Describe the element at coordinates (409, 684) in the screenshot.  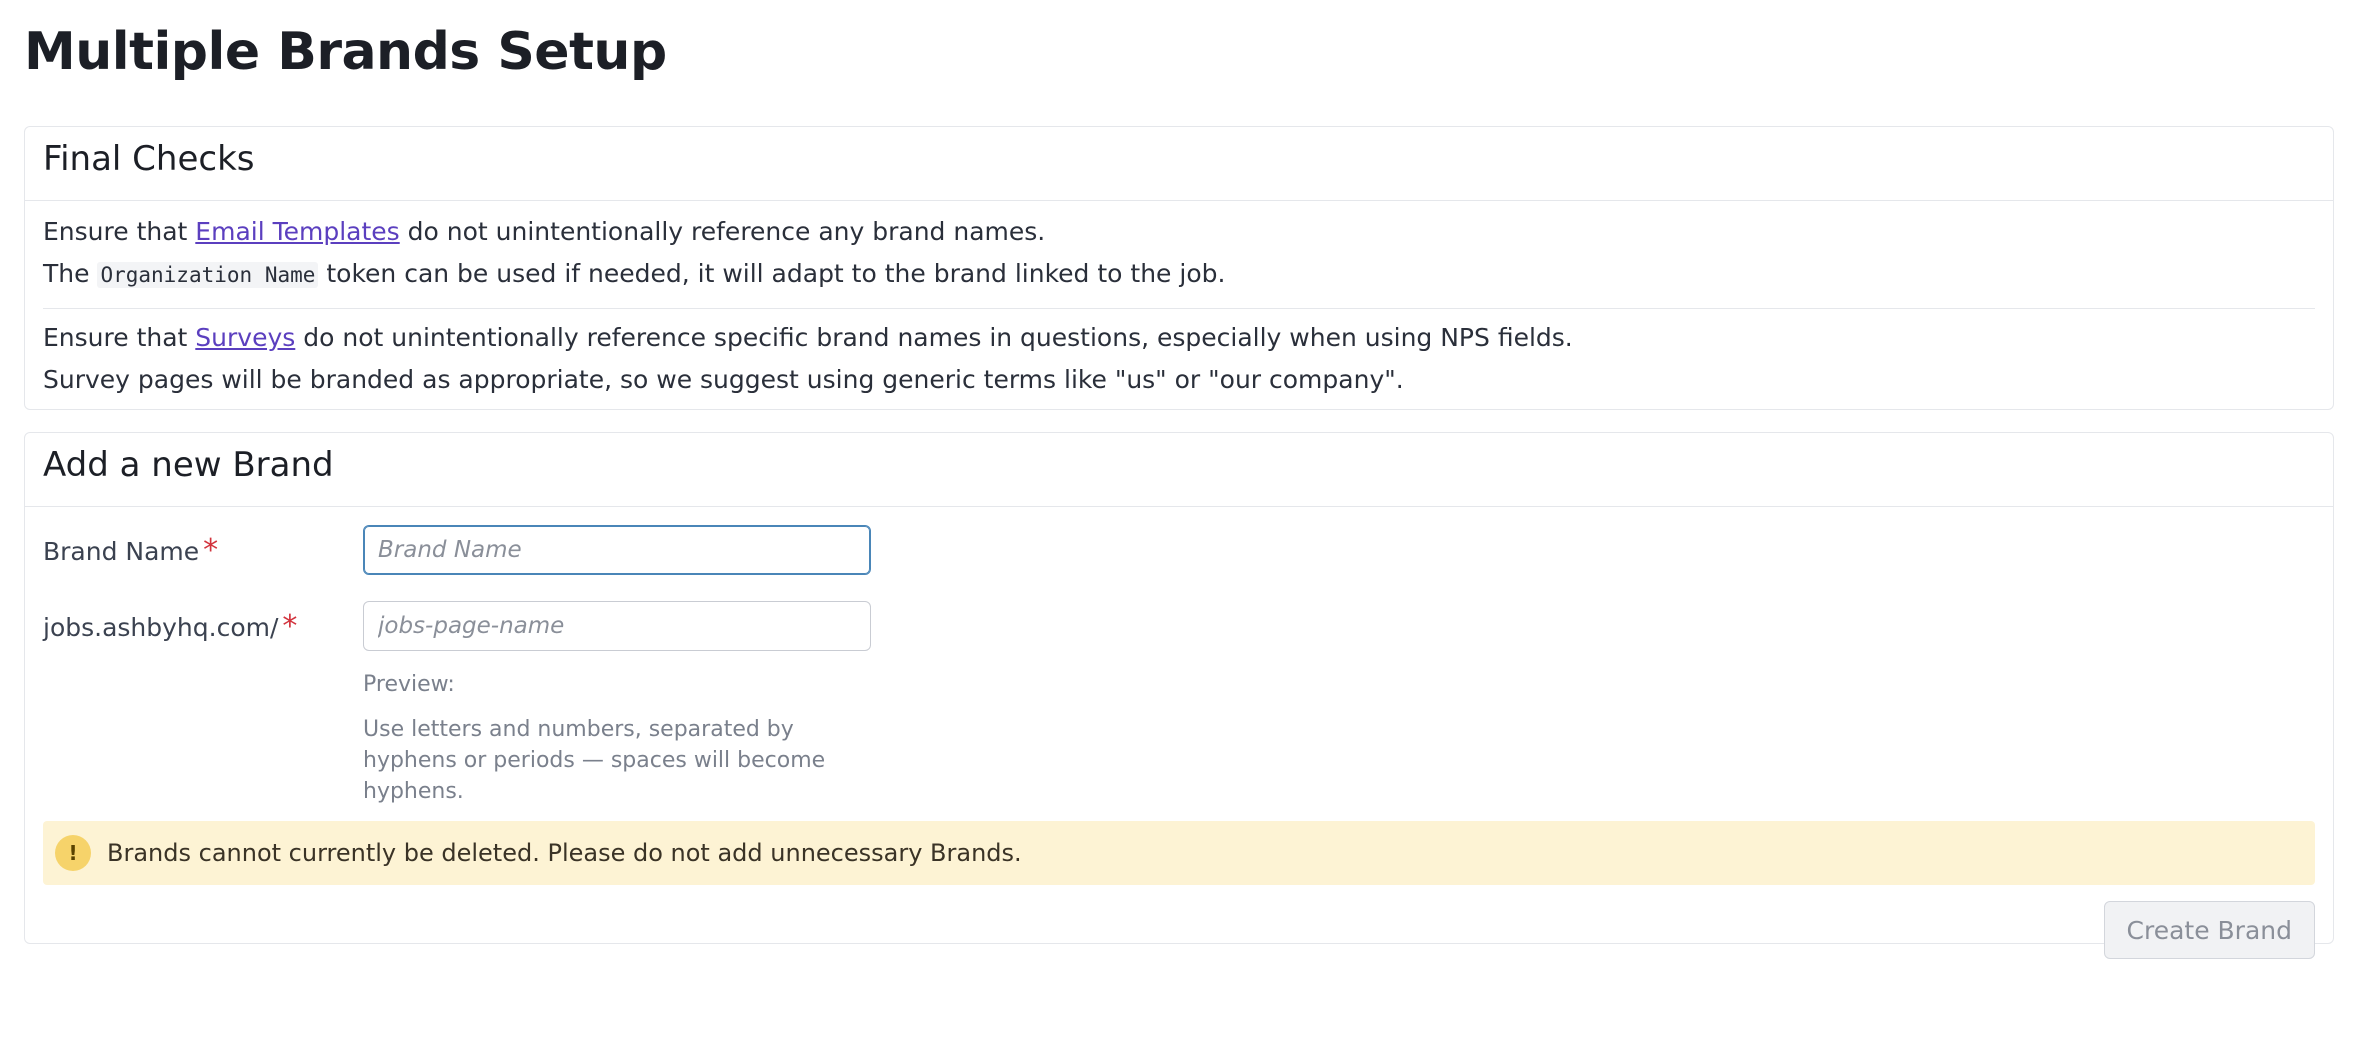
I see `preview-label: Preview:` at that location.